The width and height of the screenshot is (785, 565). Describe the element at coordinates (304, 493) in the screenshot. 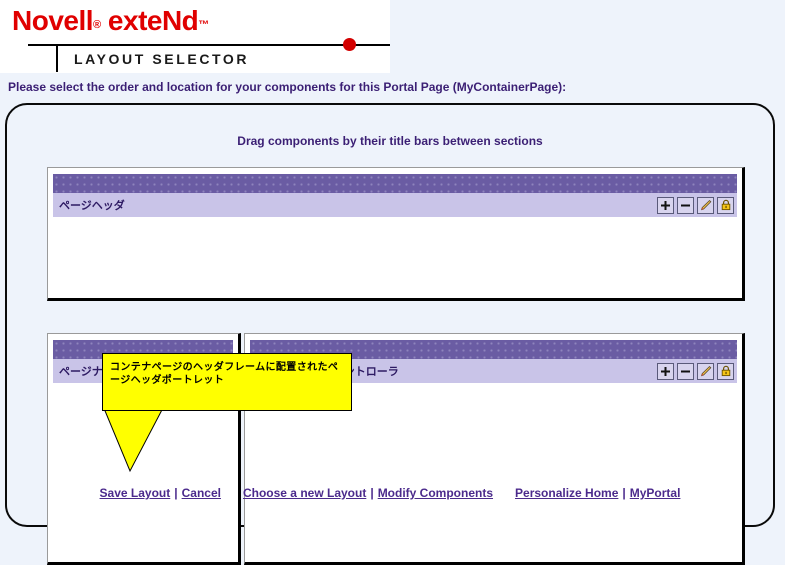

I see `choose-new-layout-link: Choose a new Layout` at that location.